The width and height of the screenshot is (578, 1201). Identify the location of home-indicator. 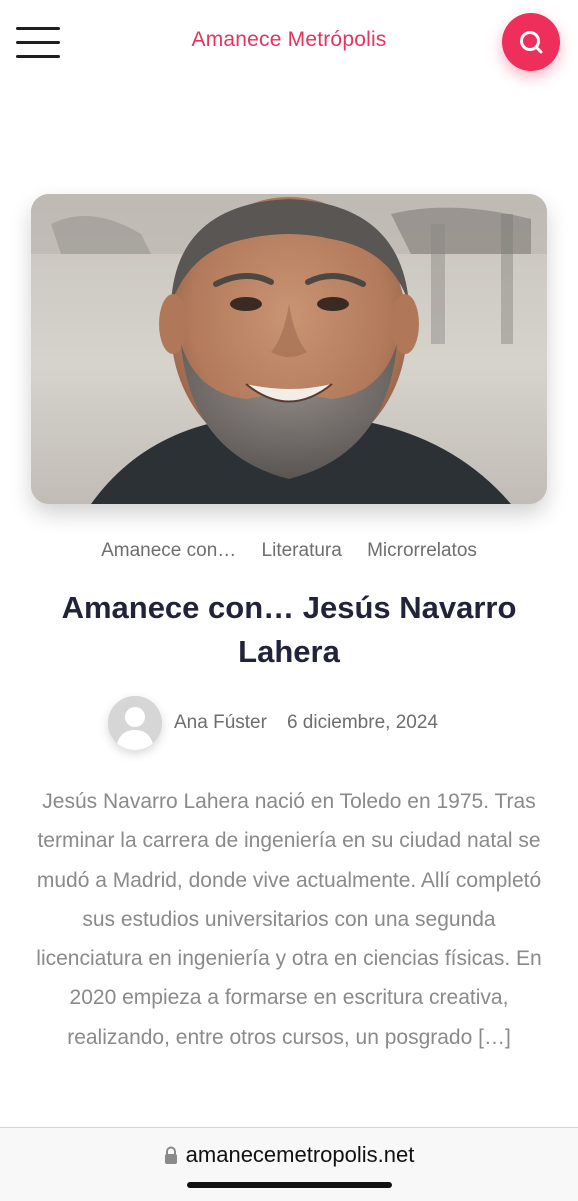
(289, 1185).